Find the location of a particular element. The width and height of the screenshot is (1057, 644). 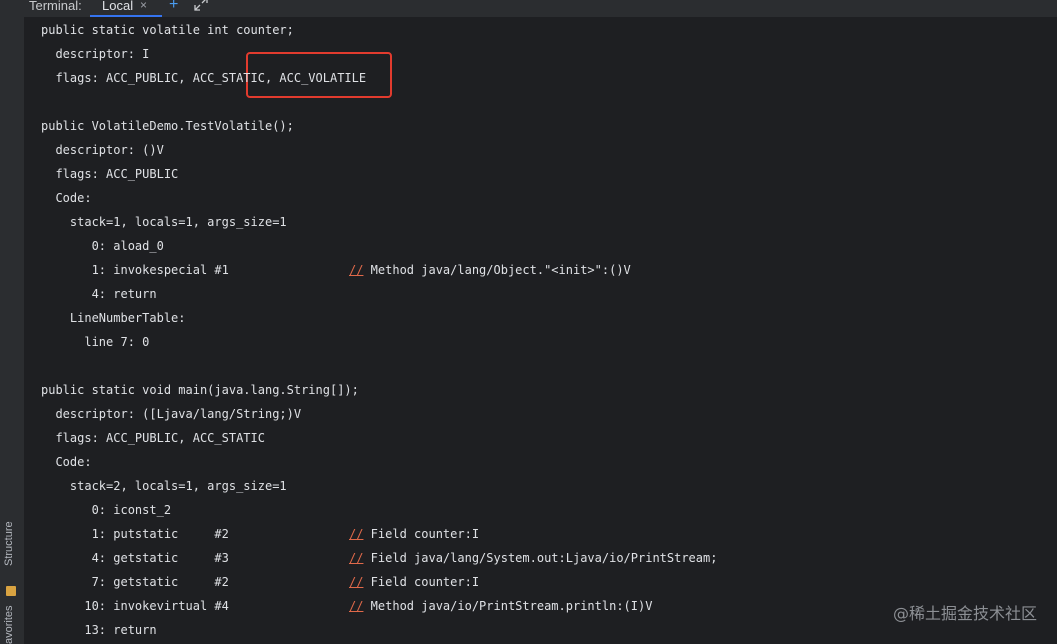

terminal-line: 13: return is located at coordinates (99, 630).